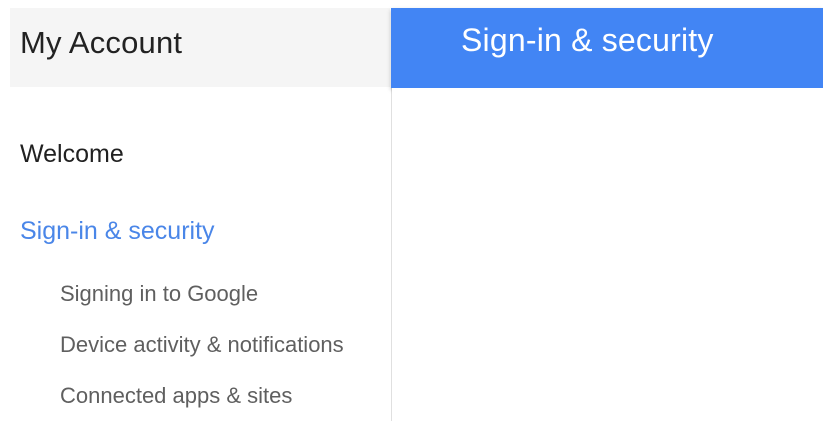 Image resolution: width=823 pixels, height=421 pixels. I want to click on sidebar-item-welcome: Welcome, so click(72, 154).